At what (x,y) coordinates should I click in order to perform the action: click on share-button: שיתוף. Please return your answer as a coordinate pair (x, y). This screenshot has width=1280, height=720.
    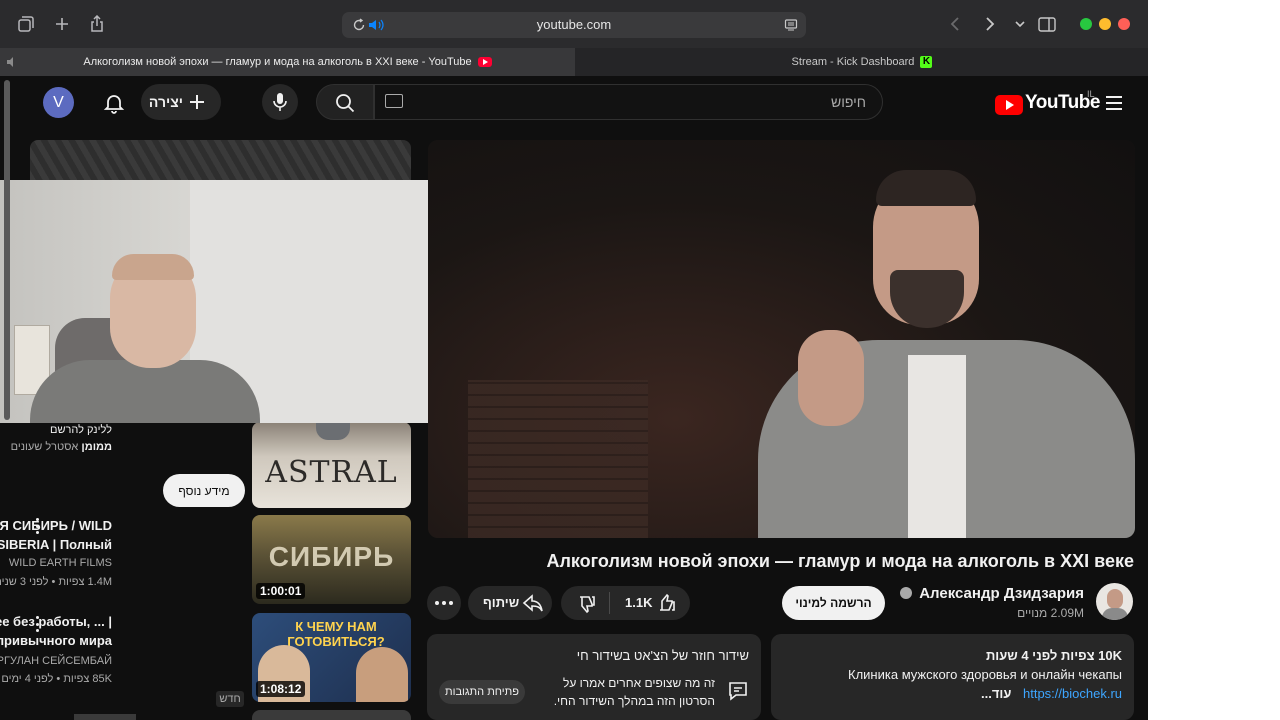
    Looking at the image, I should click on (510, 603).